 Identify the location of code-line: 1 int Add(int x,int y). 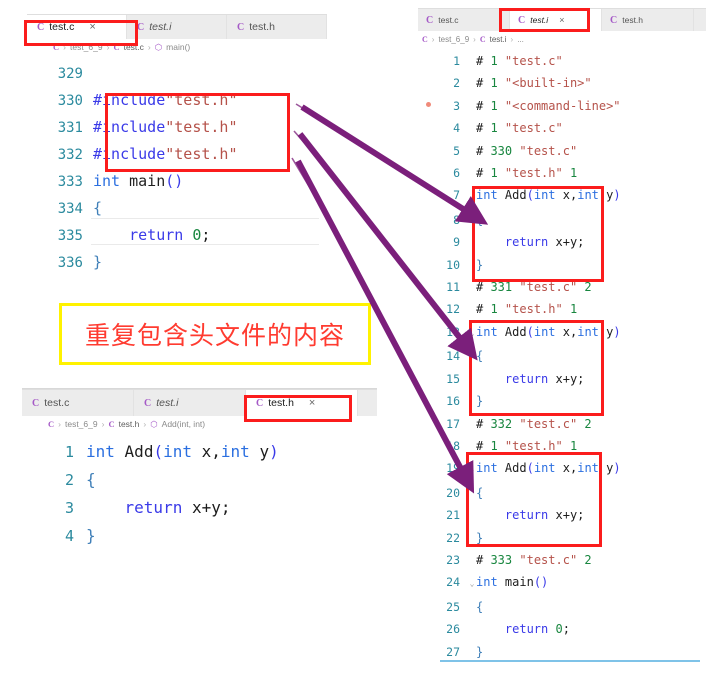
(199, 452).